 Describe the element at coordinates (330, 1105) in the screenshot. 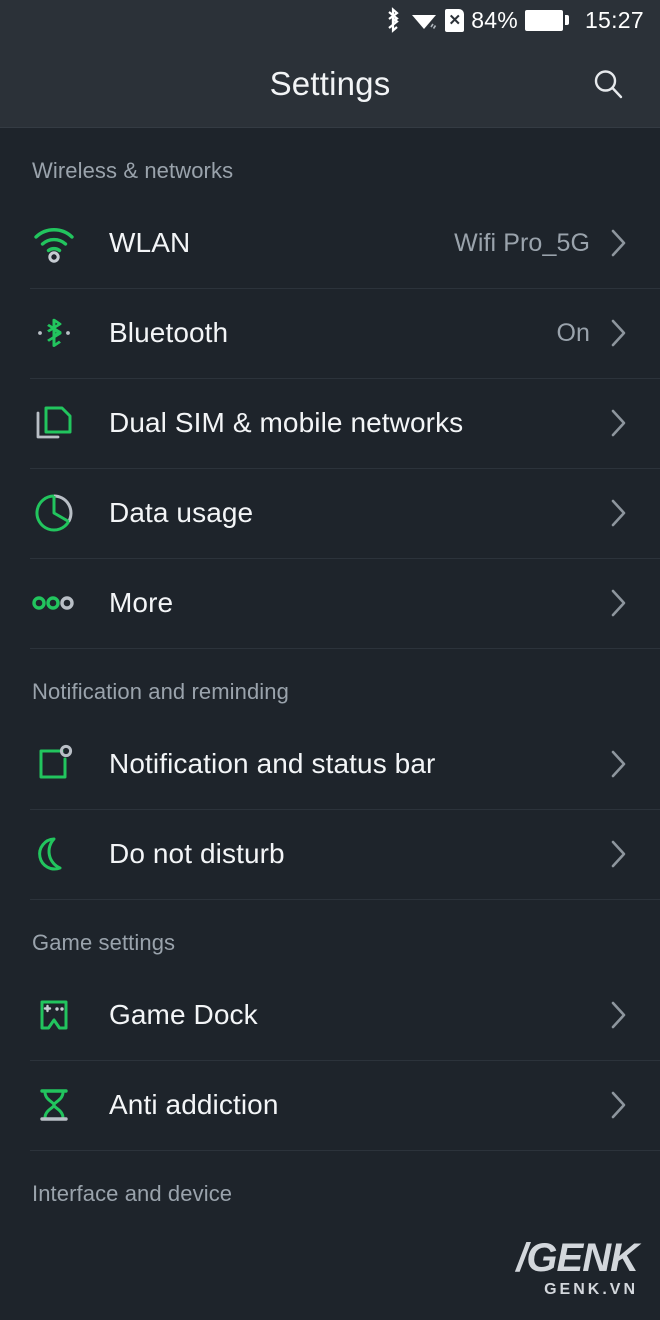

I see `row-anti-addiction: Anti addiction` at that location.